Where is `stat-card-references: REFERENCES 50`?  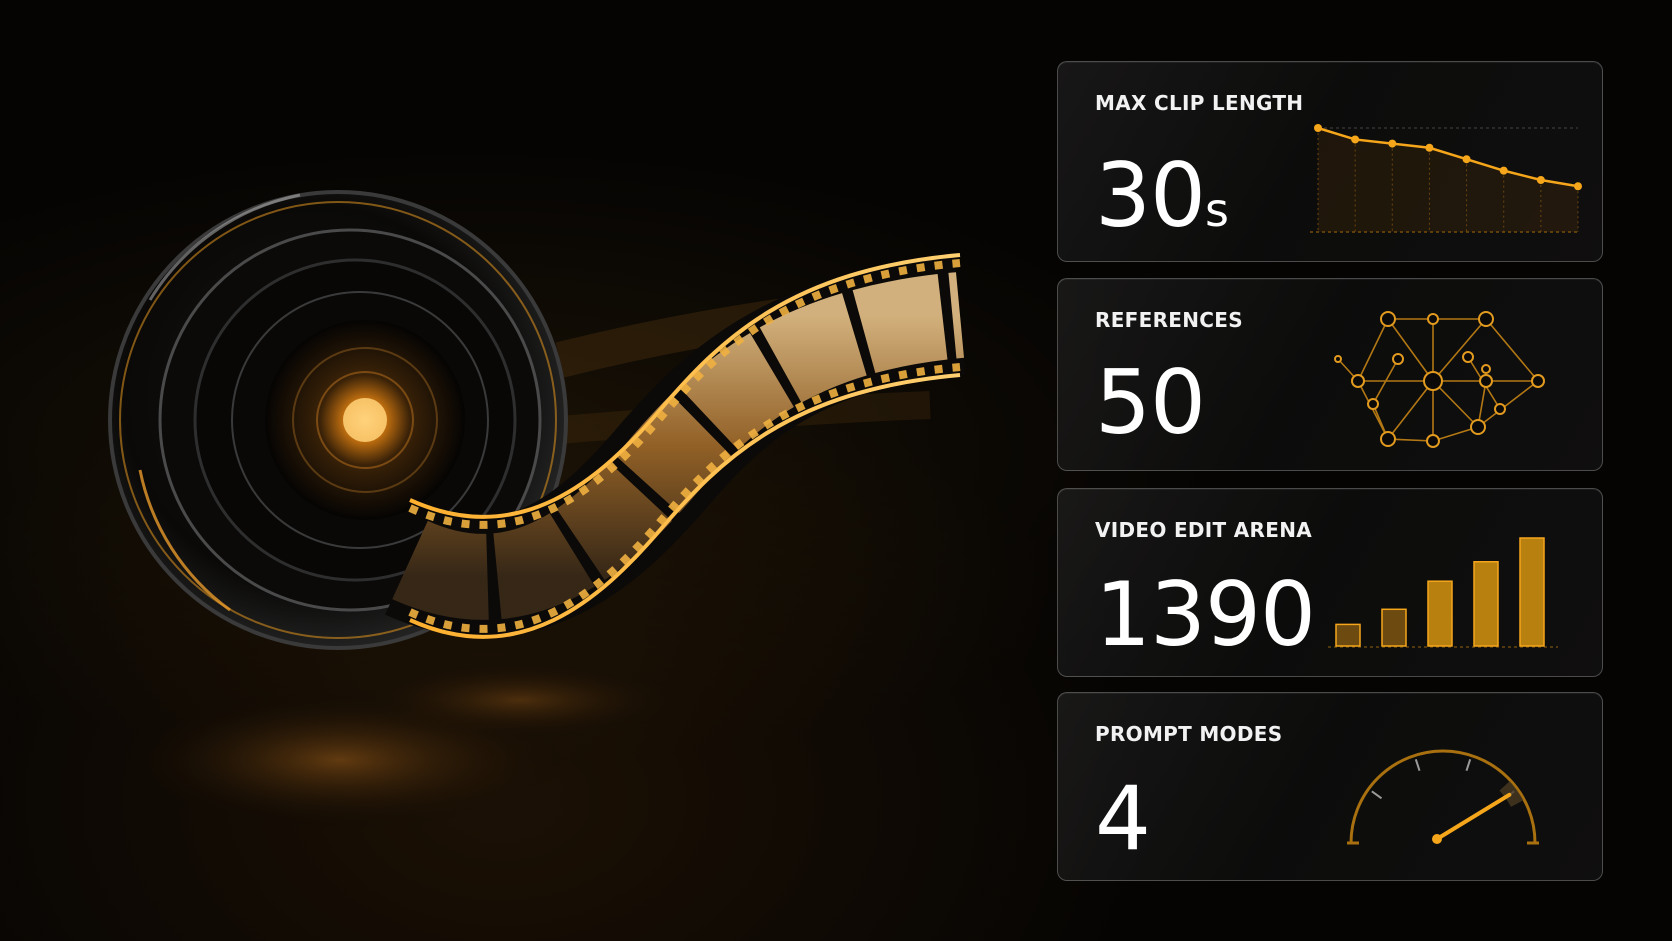
stat-card-references: REFERENCES 50 is located at coordinates (1330, 374).